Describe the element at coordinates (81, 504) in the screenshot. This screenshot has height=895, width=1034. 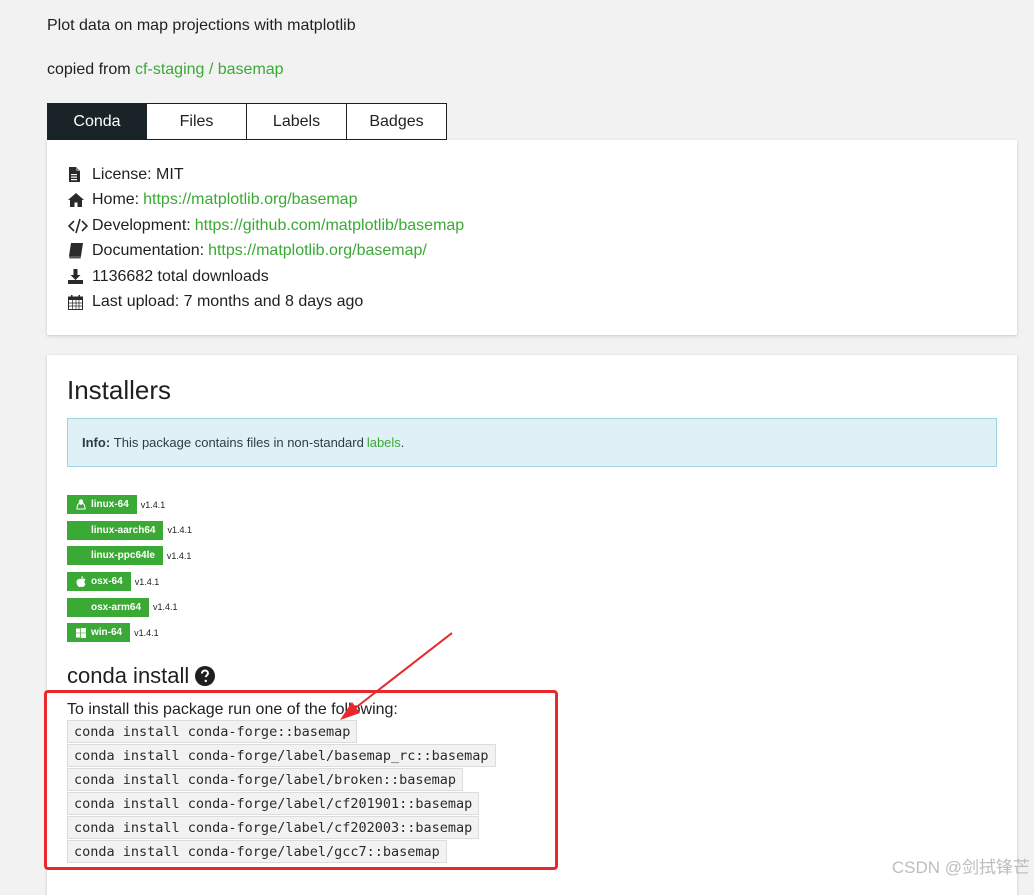
I see `linux-icon` at that location.